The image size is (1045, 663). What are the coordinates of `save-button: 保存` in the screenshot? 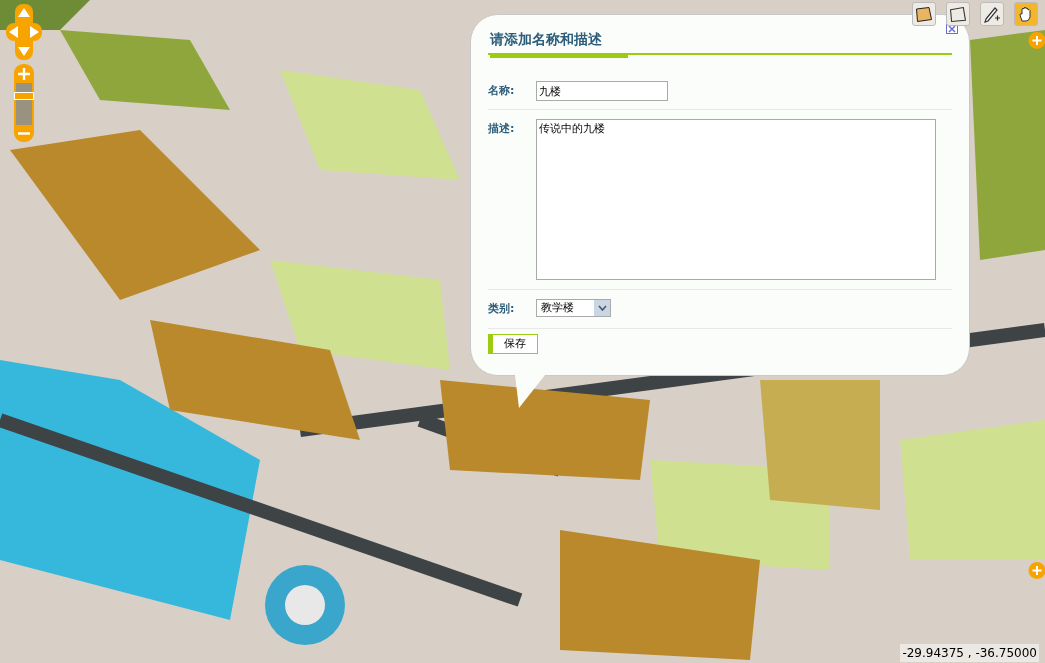 It's located at (513, 344).